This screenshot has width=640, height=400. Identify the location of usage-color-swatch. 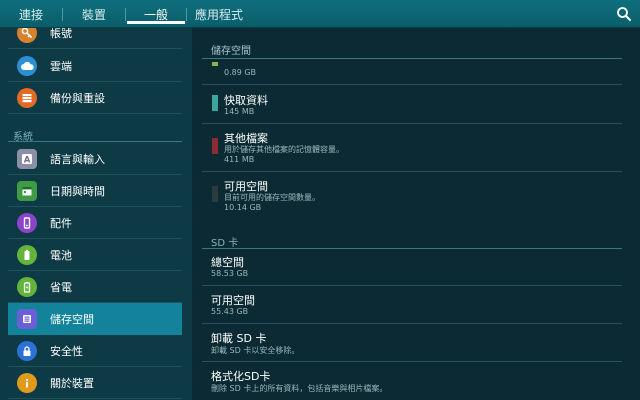
(215, 64).